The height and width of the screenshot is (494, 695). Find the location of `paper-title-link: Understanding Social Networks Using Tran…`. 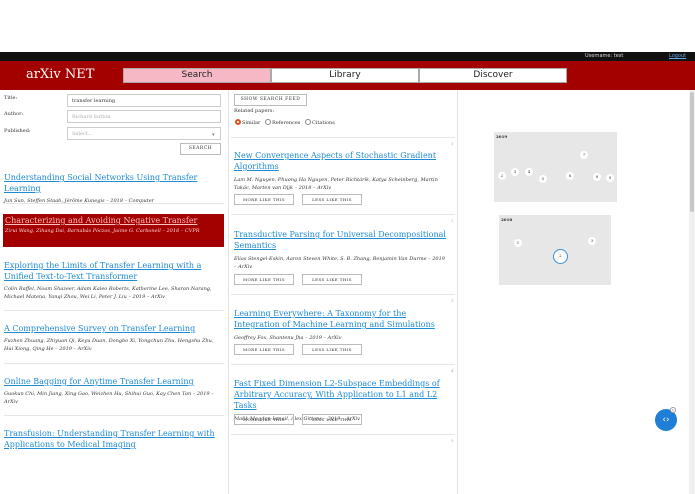

paper-title-link: Understanding Social Networks Using Tran… is located at coordinates (114, 183).